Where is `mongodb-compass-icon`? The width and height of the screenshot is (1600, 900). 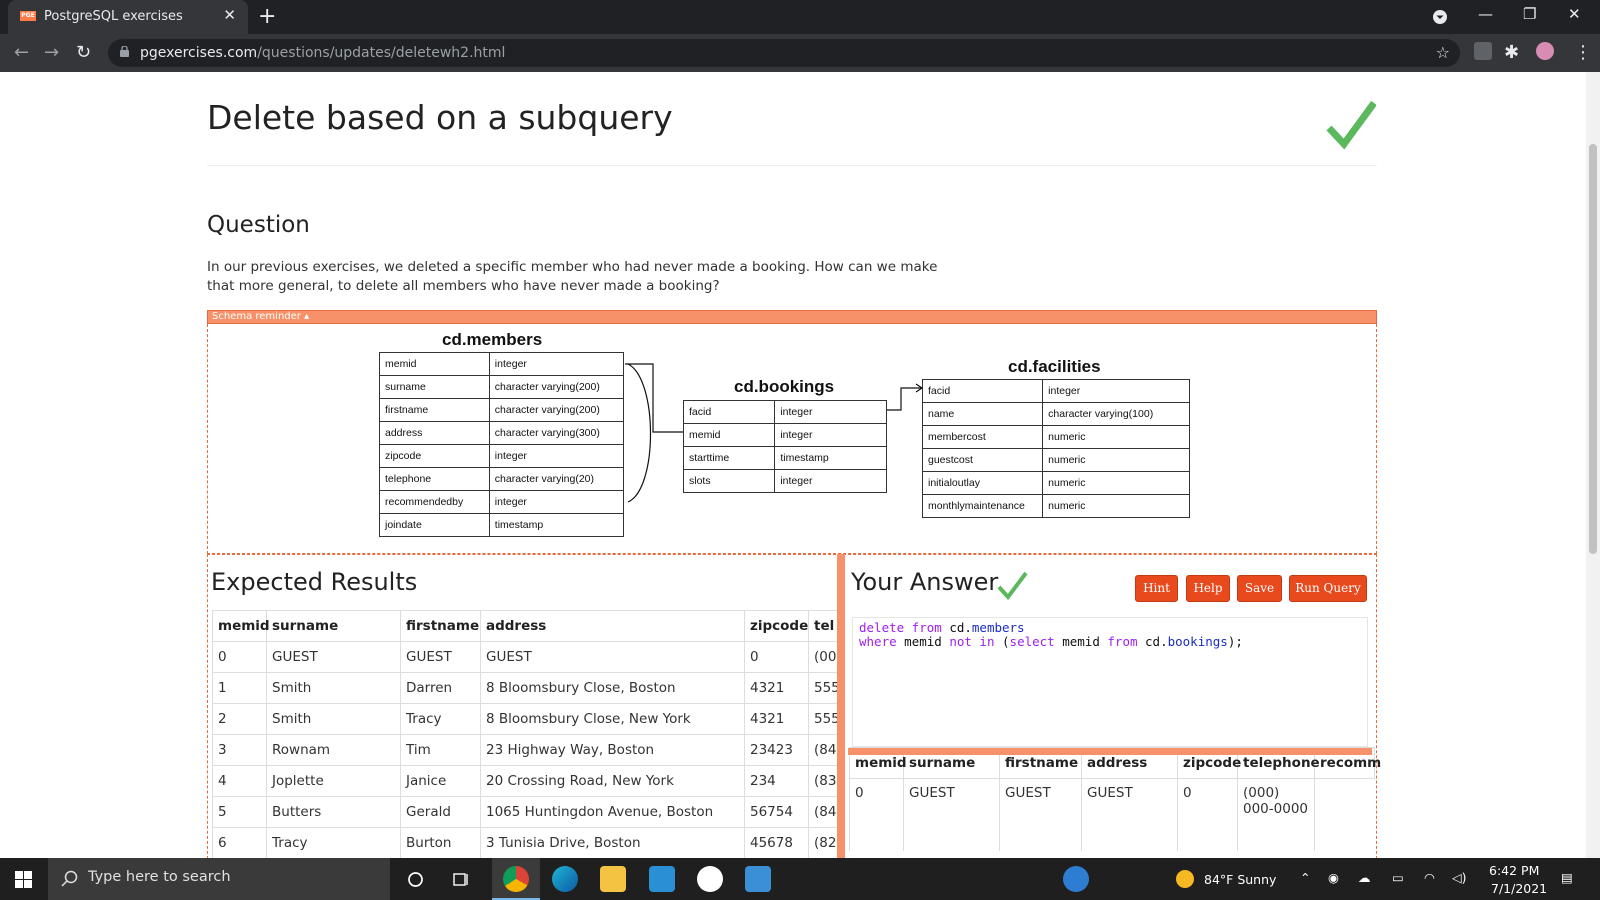
mongodb-compass-icon is located at coordinates (710, 879).